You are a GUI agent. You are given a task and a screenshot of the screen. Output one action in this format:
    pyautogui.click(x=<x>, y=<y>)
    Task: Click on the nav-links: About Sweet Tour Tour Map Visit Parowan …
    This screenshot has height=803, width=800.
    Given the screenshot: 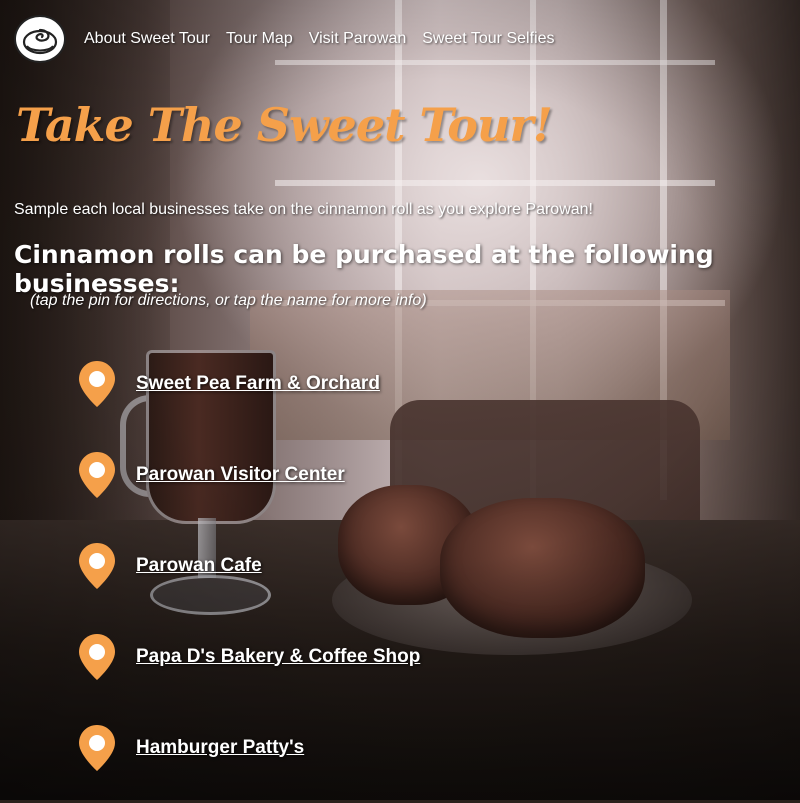 What is the action you would take?
    pyautogui.click(x=327, y=39)
    